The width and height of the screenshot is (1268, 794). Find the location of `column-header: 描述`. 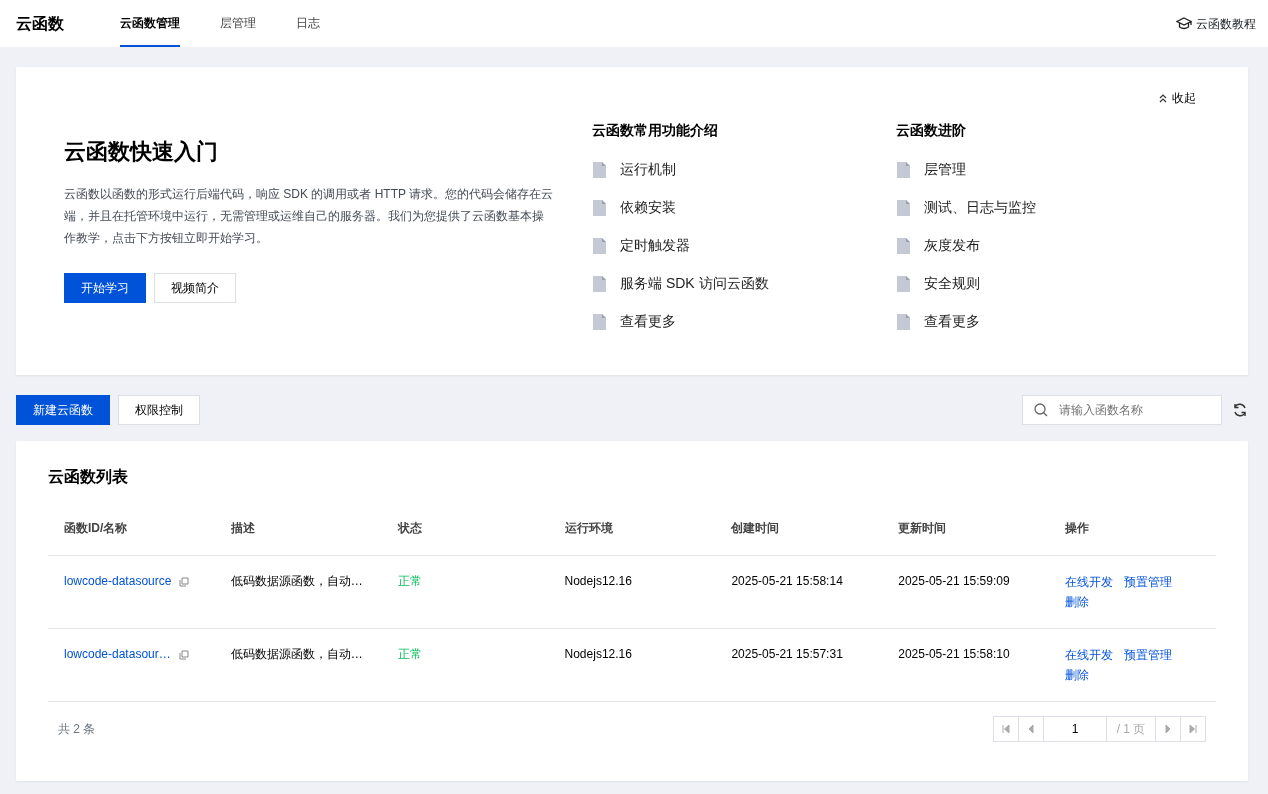

column-header: 描述 is located at coordinates (298, 537).